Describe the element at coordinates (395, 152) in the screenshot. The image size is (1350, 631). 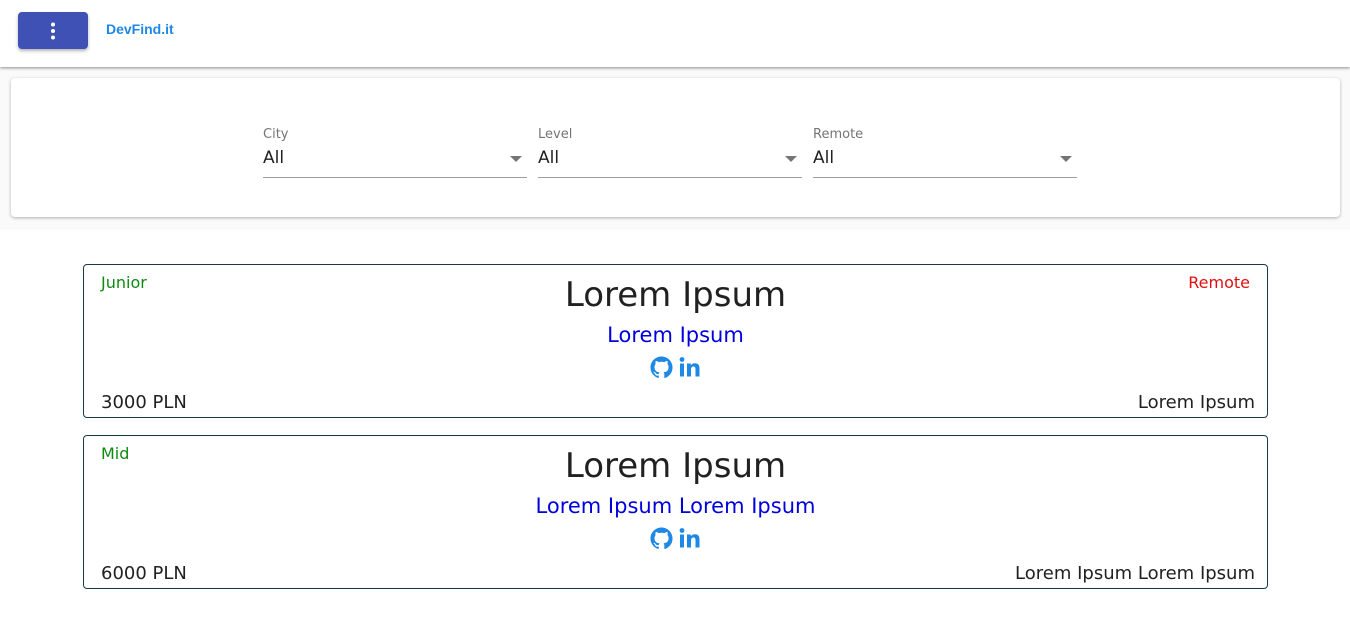
I see `city-select: City All` at that location.